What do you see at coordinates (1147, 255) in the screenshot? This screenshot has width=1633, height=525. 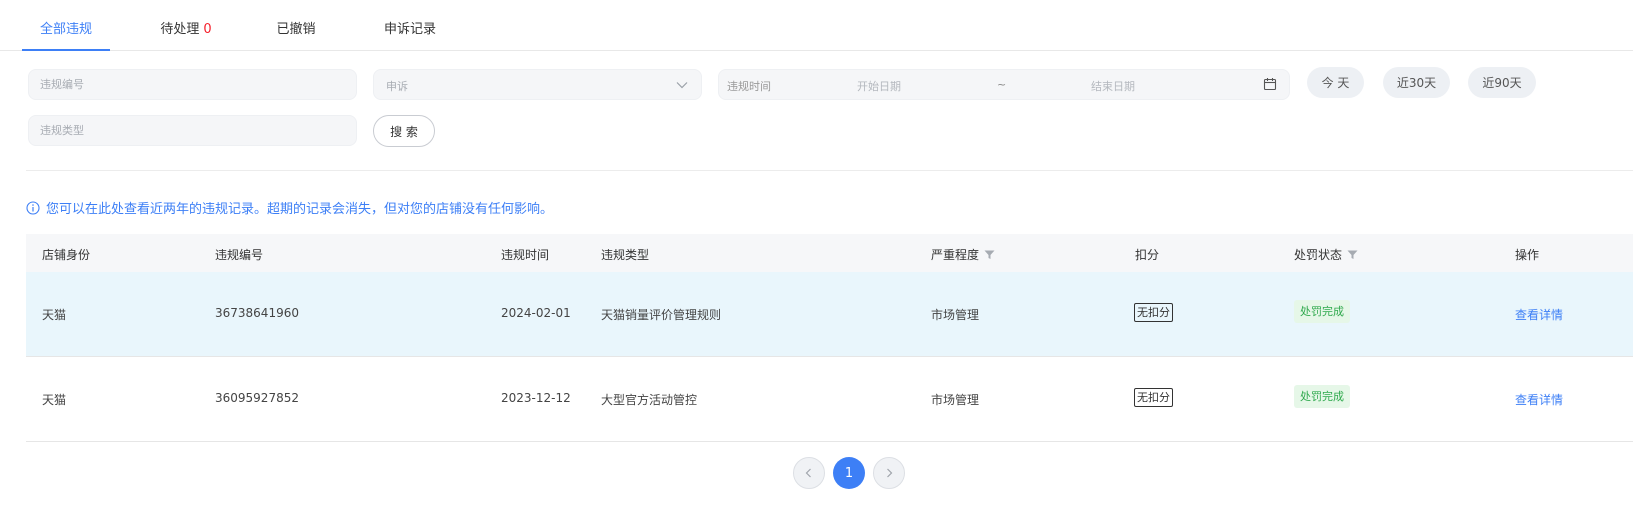 I see `col-header-points: 扣分` at bounding box center [1147, 255].